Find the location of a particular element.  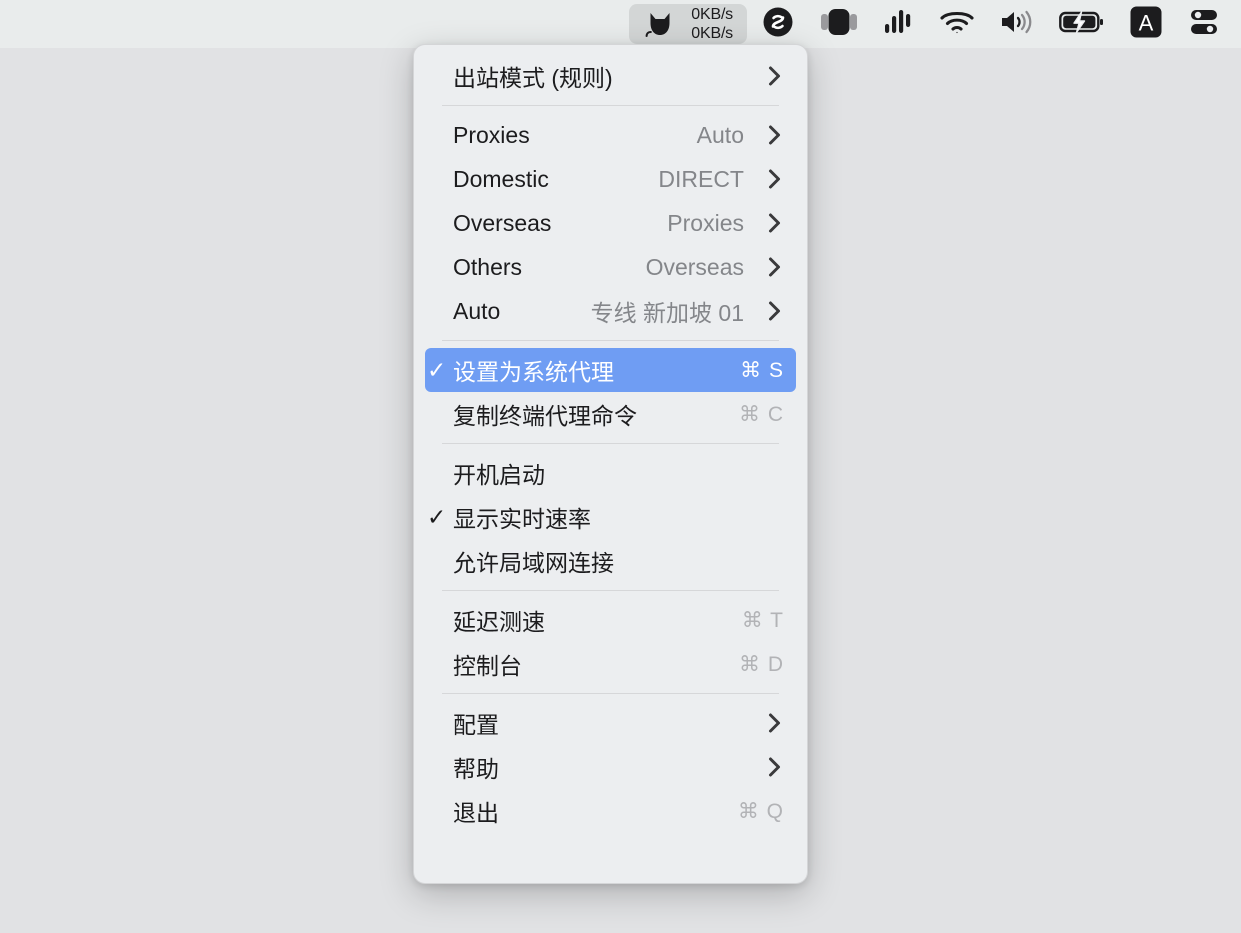

menubar-item-battery is located at coordinates (1082, 24).